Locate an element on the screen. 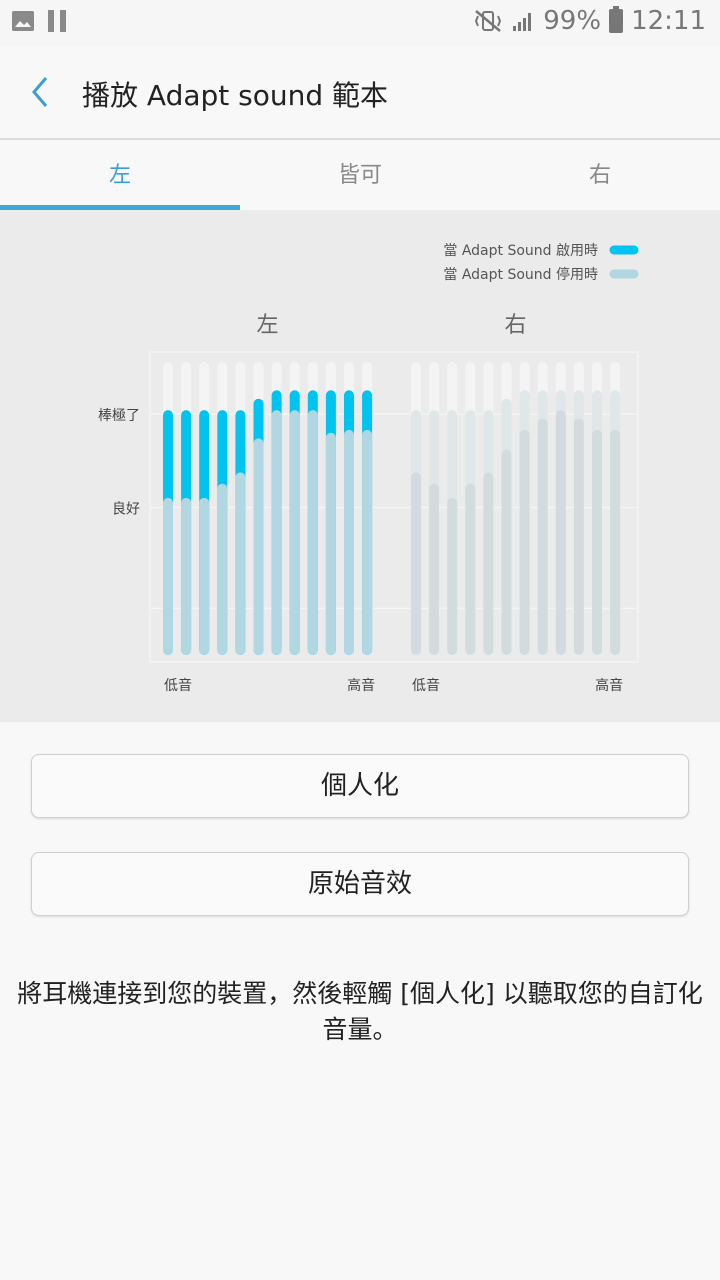  clock: 12:11 is located at coordinates (668, 21).